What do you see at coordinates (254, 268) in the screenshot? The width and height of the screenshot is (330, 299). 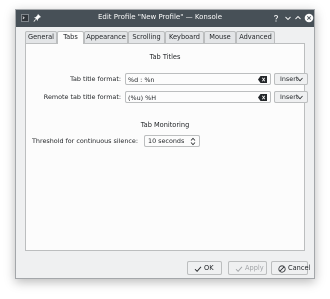 I see `apply-label: Apply` at bounding box center [254, 268].